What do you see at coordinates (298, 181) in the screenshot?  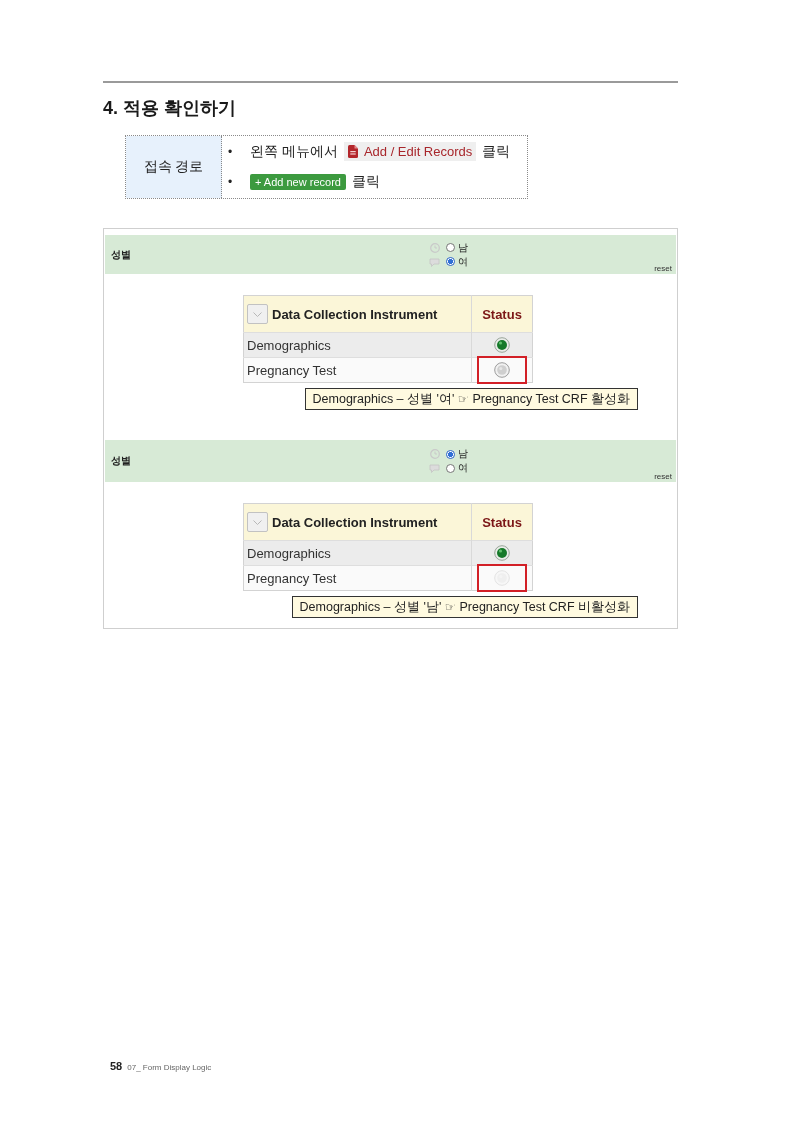 I see `add-record-button: + Add new record` at bounding box center [298, 181].